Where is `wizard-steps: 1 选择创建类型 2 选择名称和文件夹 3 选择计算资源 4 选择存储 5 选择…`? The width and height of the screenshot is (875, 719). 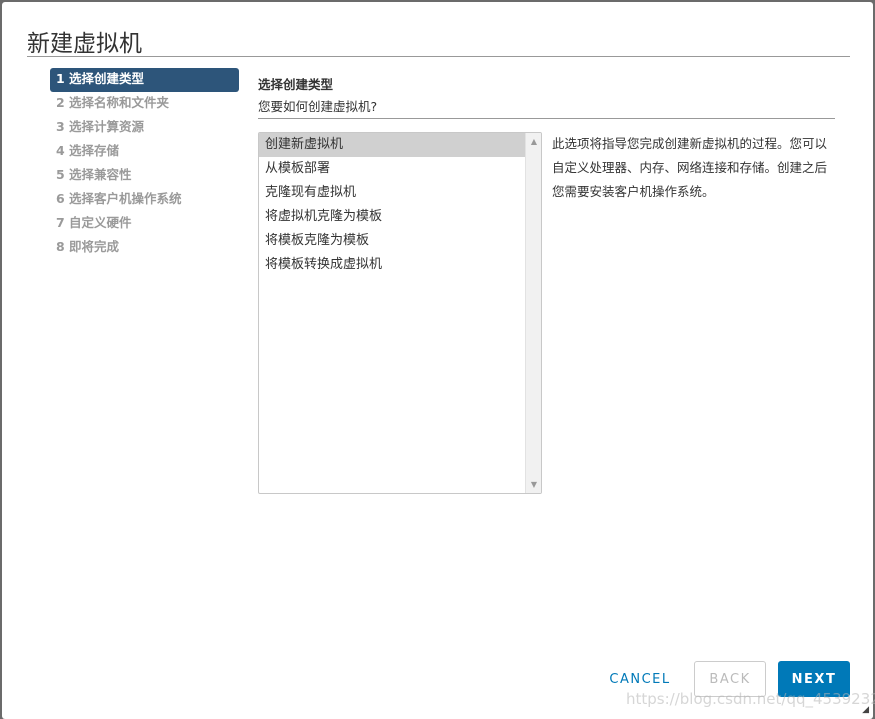
wizard-steps: 1 选择创建类型 2 选择名称和文件夹 3 选择计算资源 4 选择存储 5 选择… is located at coordinates (144, 164).